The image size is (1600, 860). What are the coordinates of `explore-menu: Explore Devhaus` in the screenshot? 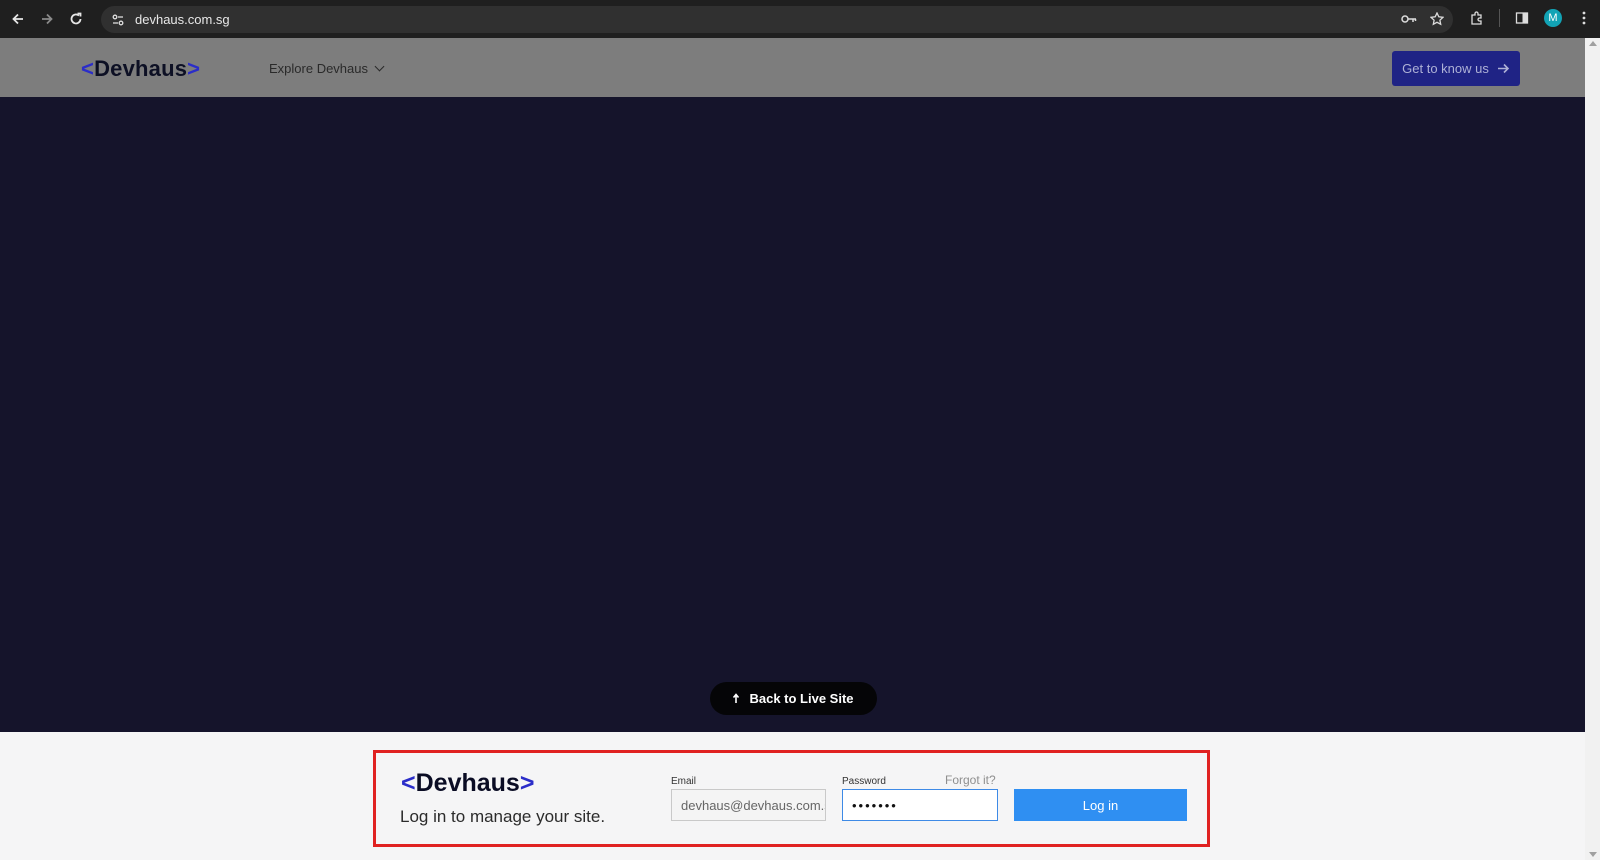 It's located at (327, 68).